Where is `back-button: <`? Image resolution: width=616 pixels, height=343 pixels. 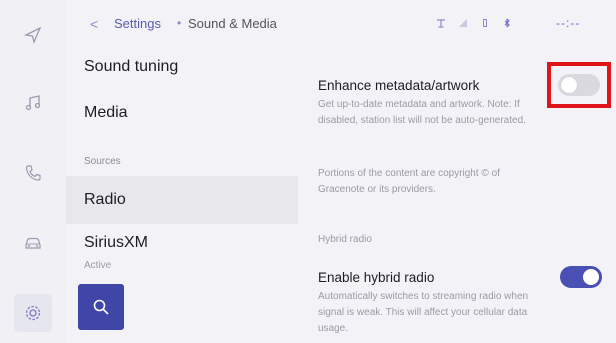 back-button: < is located at coordinates (94, 24).